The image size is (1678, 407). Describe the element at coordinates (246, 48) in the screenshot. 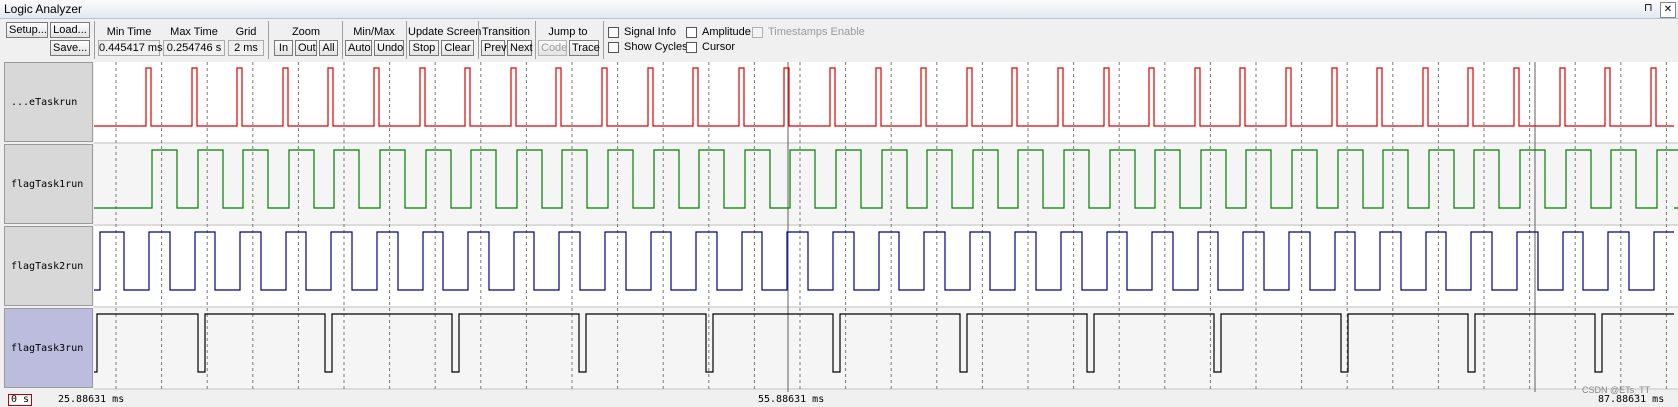

I see `grid-value: 2 ms` at that location.